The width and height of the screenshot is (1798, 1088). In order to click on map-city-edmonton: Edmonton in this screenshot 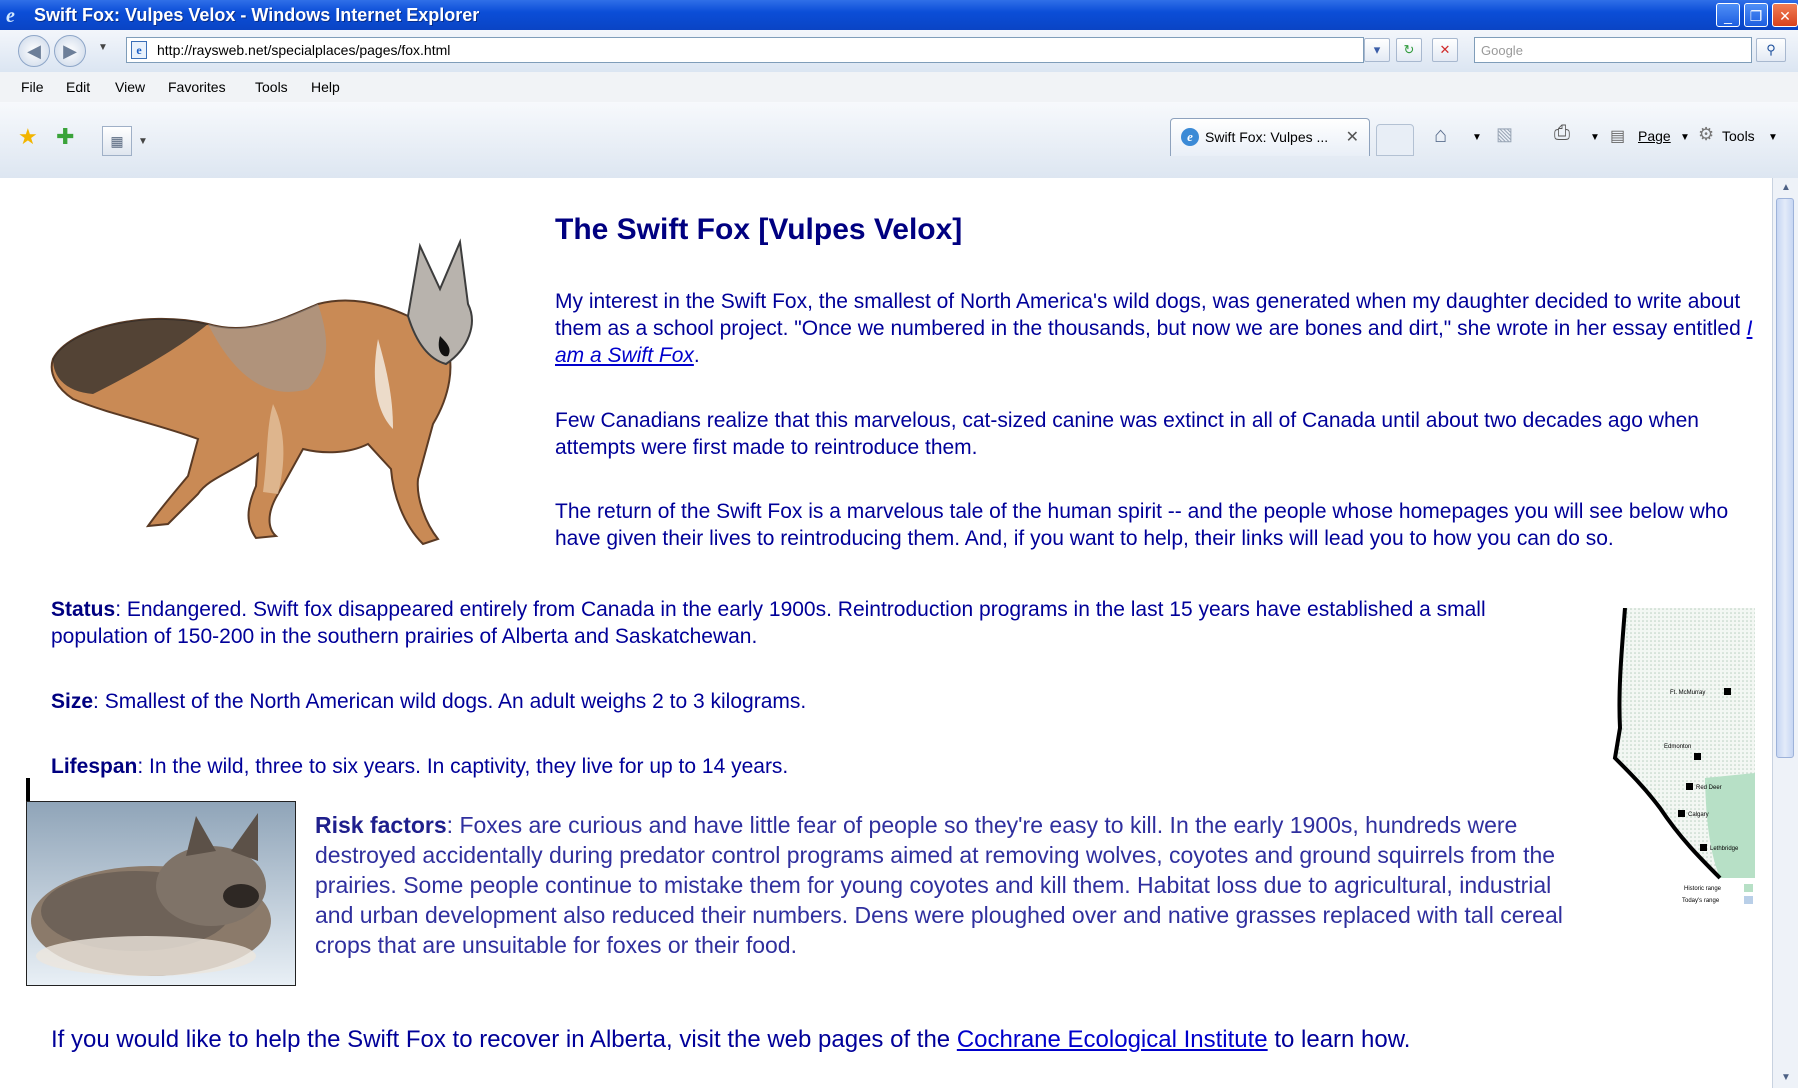, I will do `click(1677, 747)`.